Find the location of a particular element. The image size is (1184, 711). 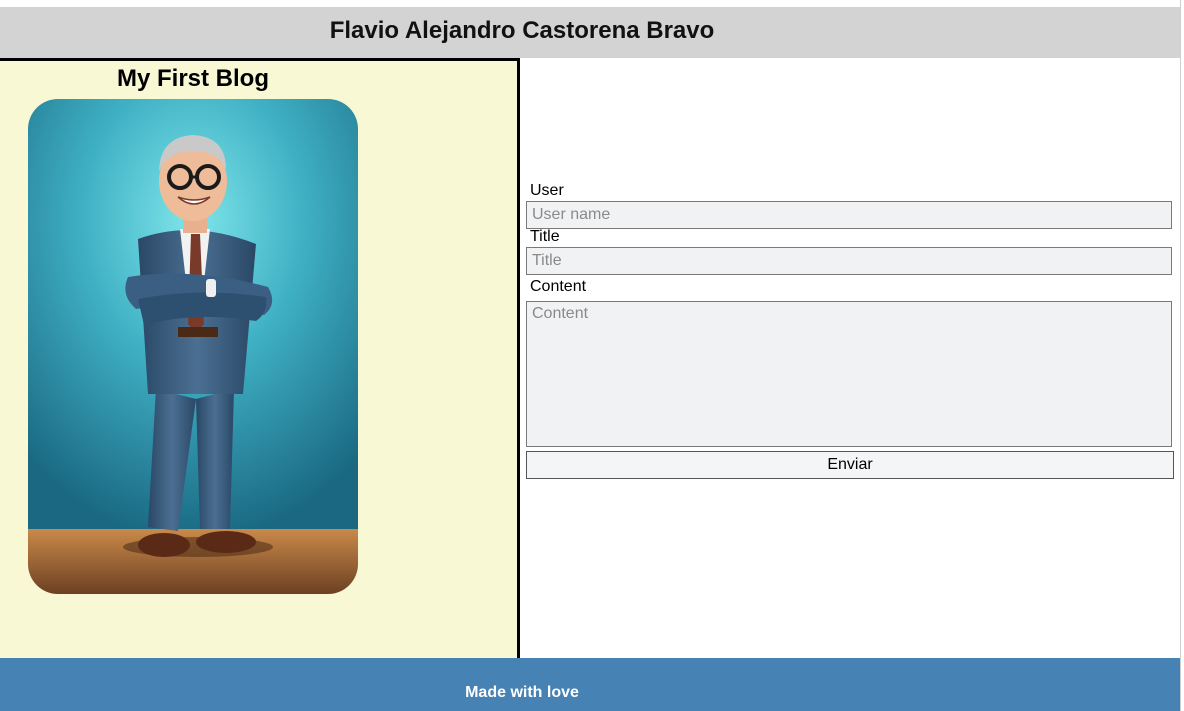

title-label: Title is located at coordinates (545, 236).